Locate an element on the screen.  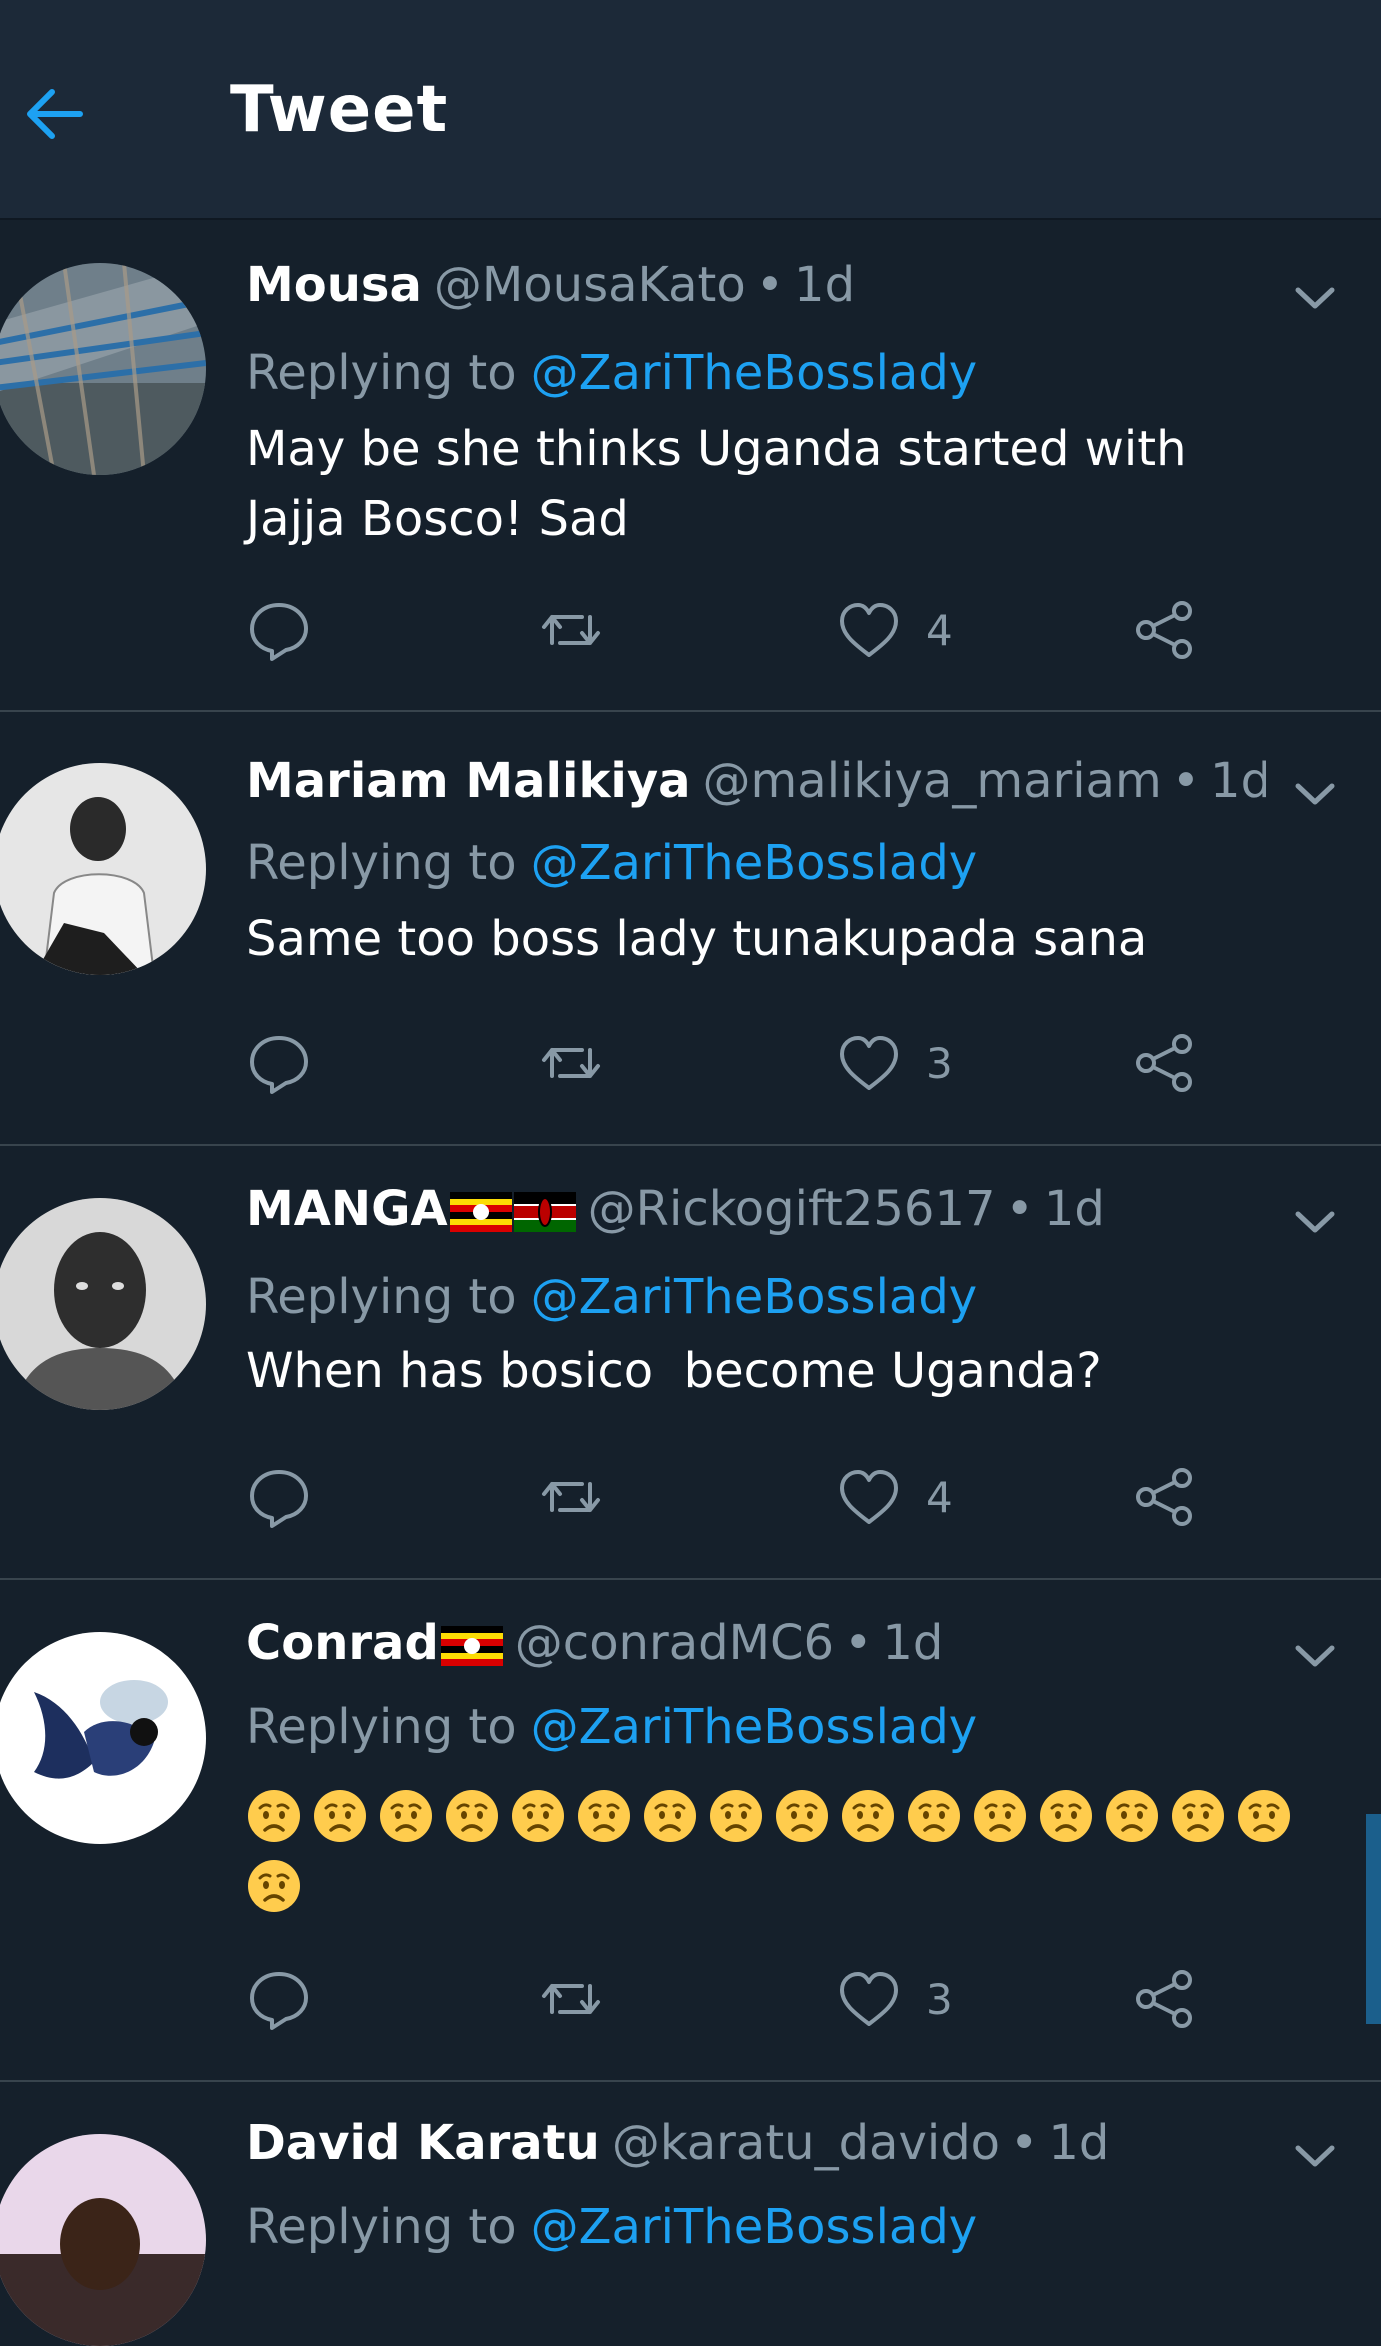
user-handle: @karatu_davido is located at coordinates (806, 2143).